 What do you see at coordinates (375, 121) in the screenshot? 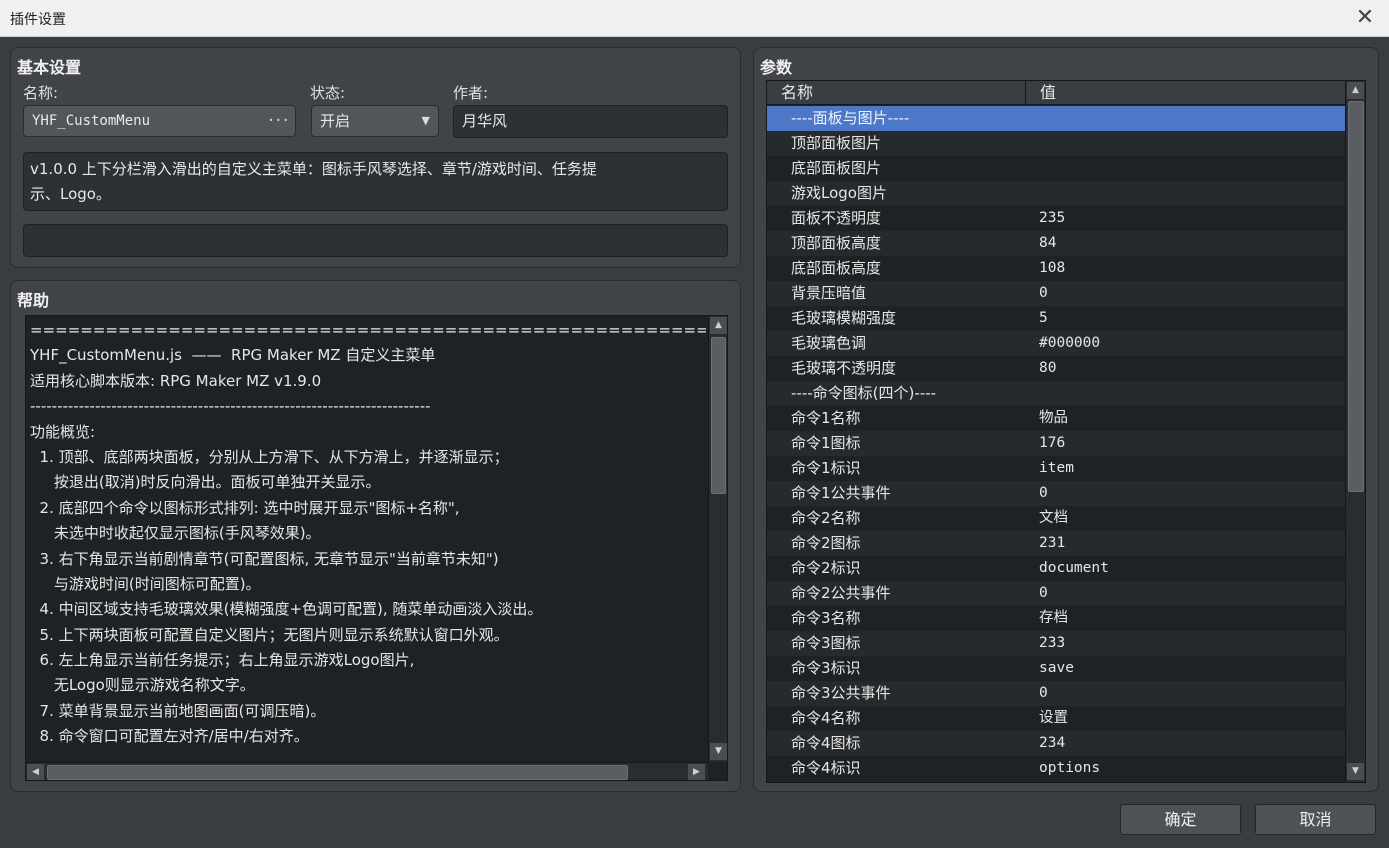
I see `status-select: 开启 ▼` at bounding box center [375, 121].